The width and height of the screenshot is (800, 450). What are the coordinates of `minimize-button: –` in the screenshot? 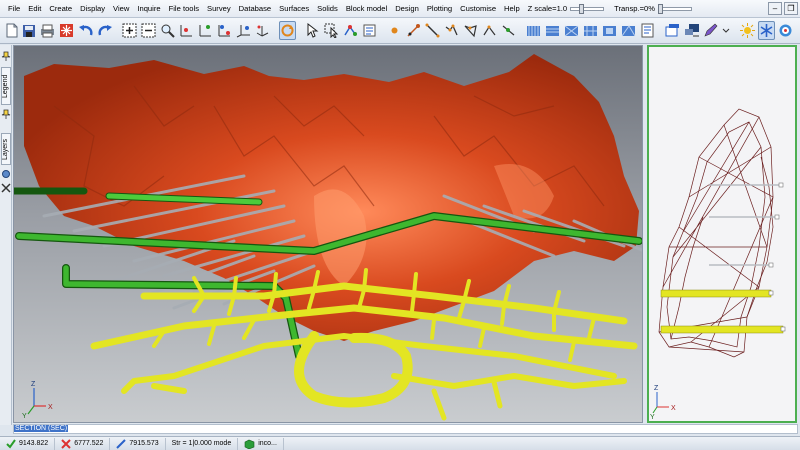 It's located at (775, 8).